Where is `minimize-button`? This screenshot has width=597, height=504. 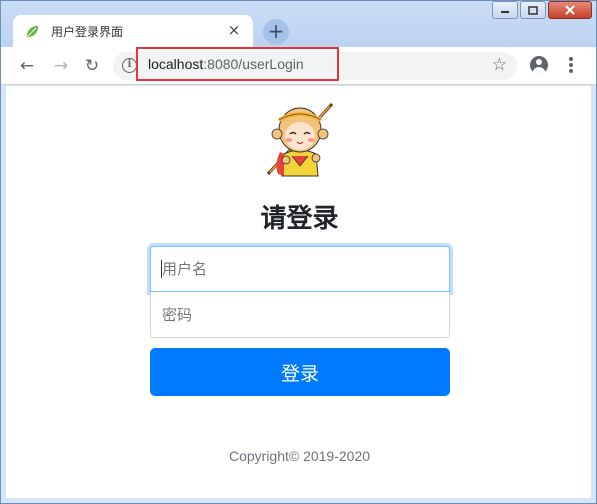 minimize-button is located at coordinates (505, 10).